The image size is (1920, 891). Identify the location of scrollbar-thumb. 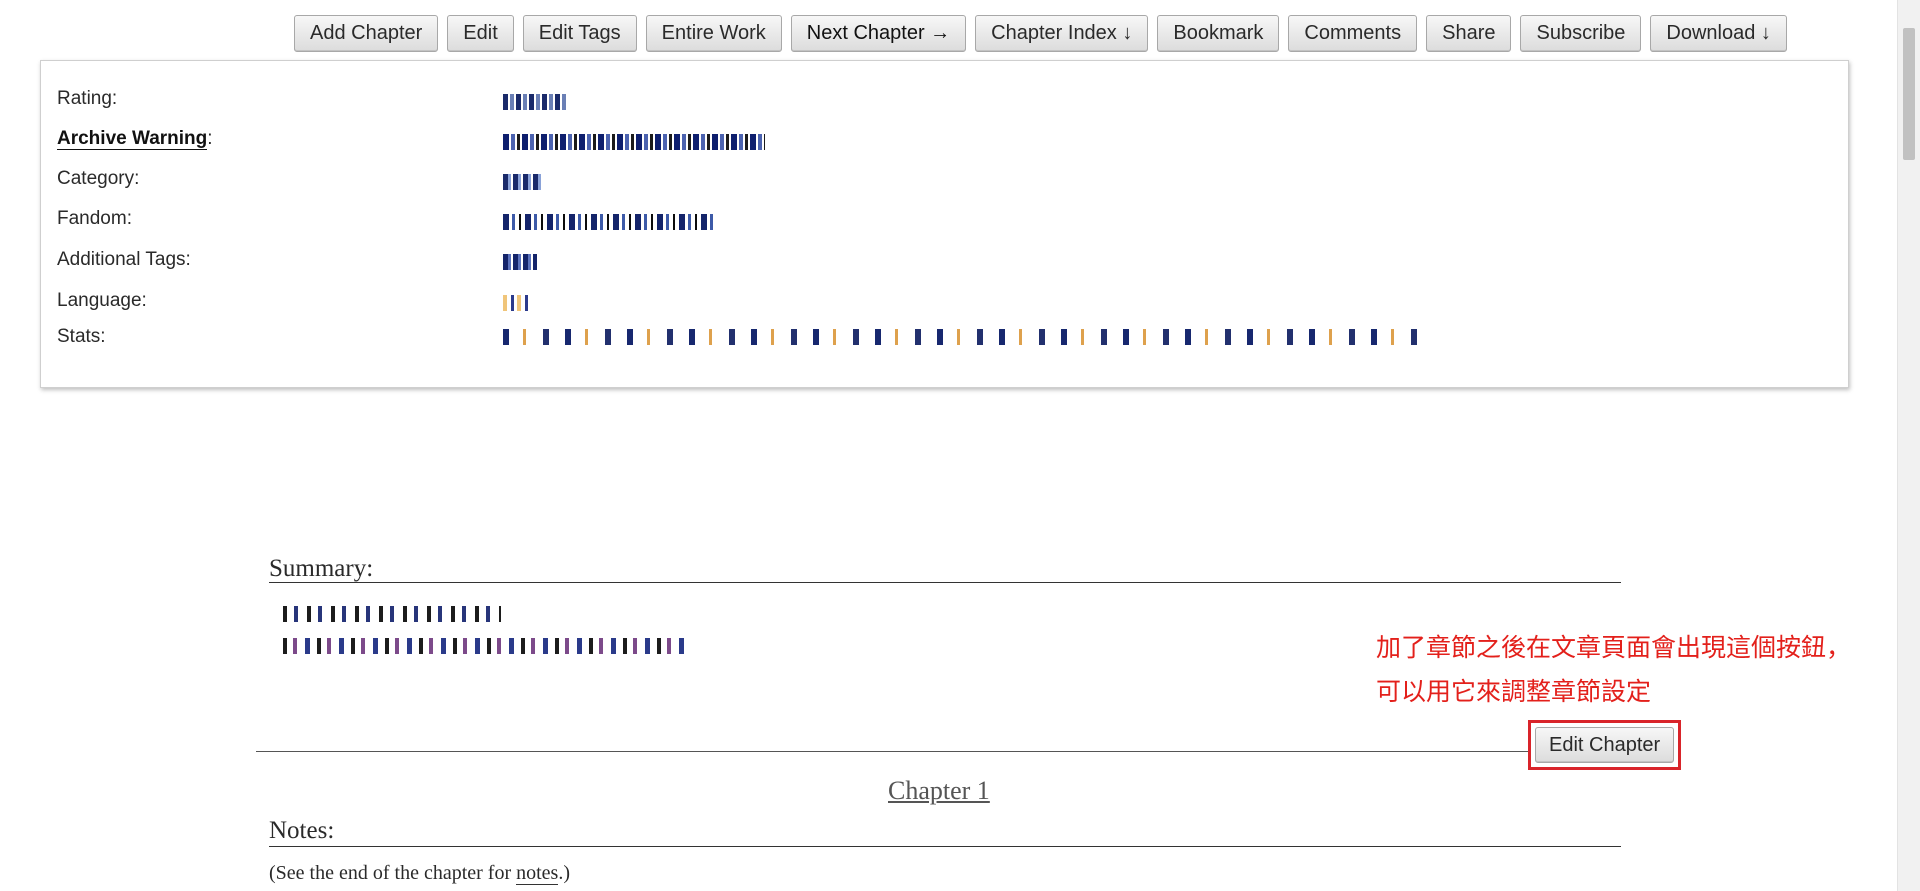
(1909, 94).